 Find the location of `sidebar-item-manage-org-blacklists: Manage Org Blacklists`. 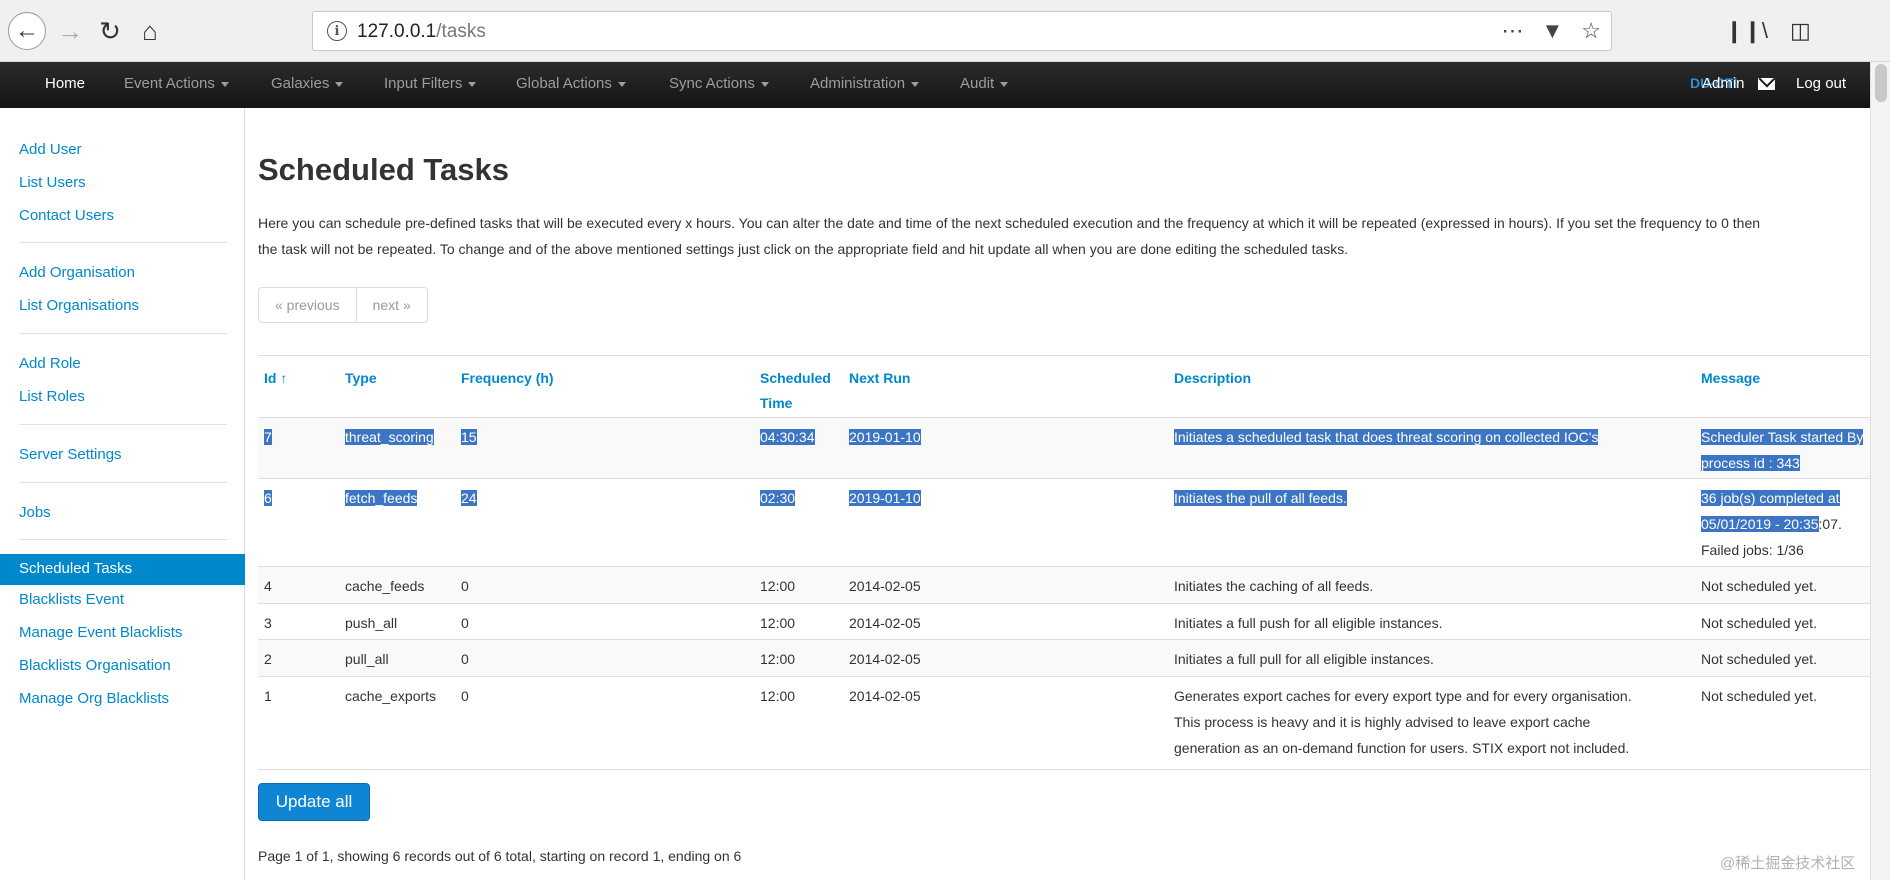

sidebar-item-manage-org-blacklists: Manage Org Blacklists is located at coordinates (94, 698).